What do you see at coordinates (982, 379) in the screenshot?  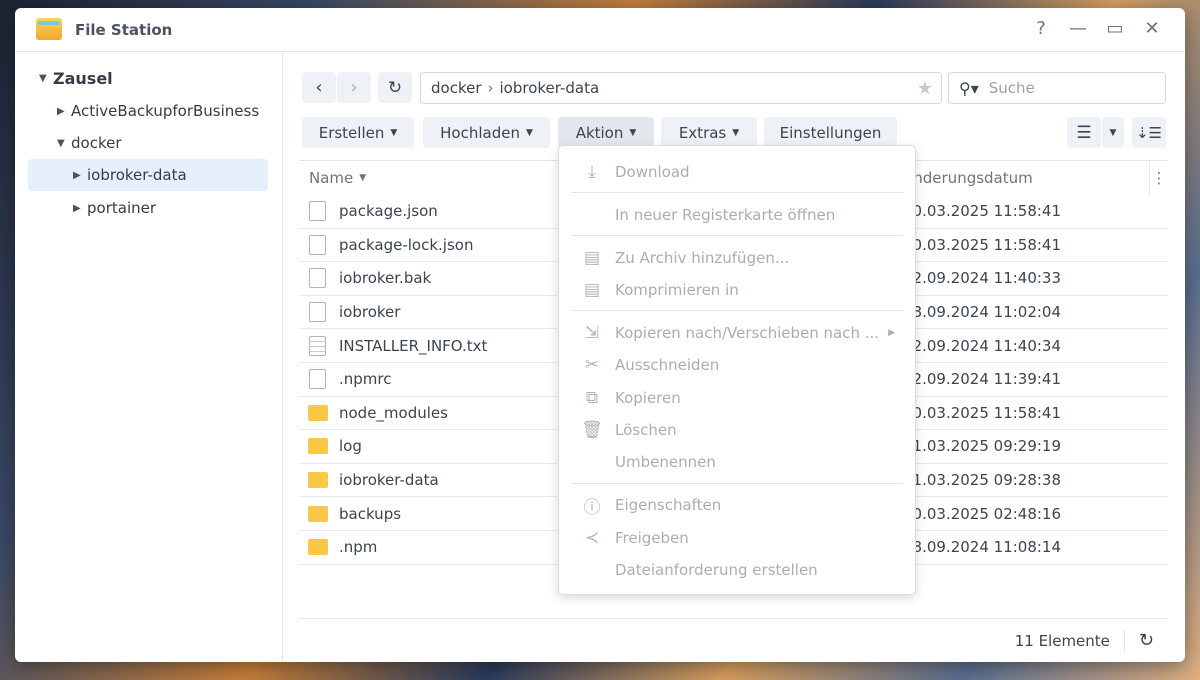 I see `file-date: 12.09.2024 11:39:41` at bounding box center [982, 379].